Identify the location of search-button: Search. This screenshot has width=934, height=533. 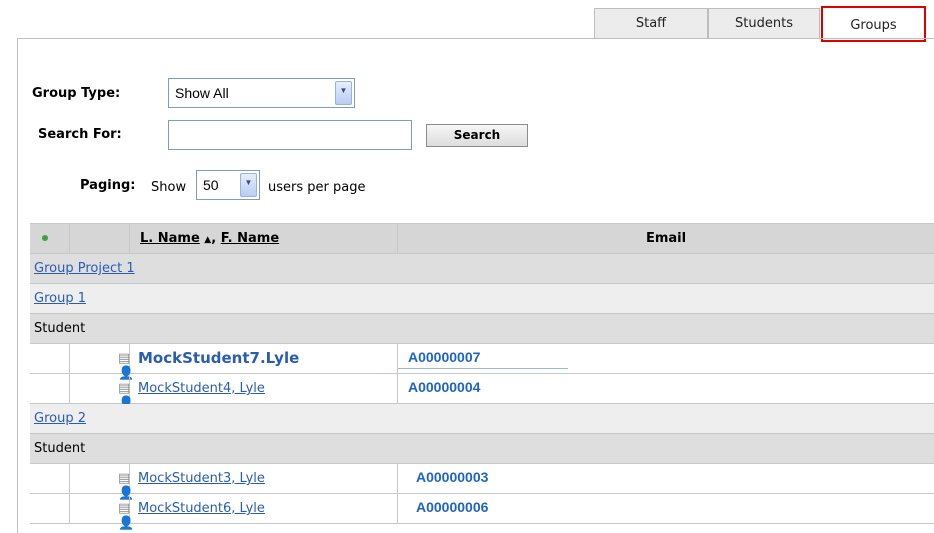
(477, 135).